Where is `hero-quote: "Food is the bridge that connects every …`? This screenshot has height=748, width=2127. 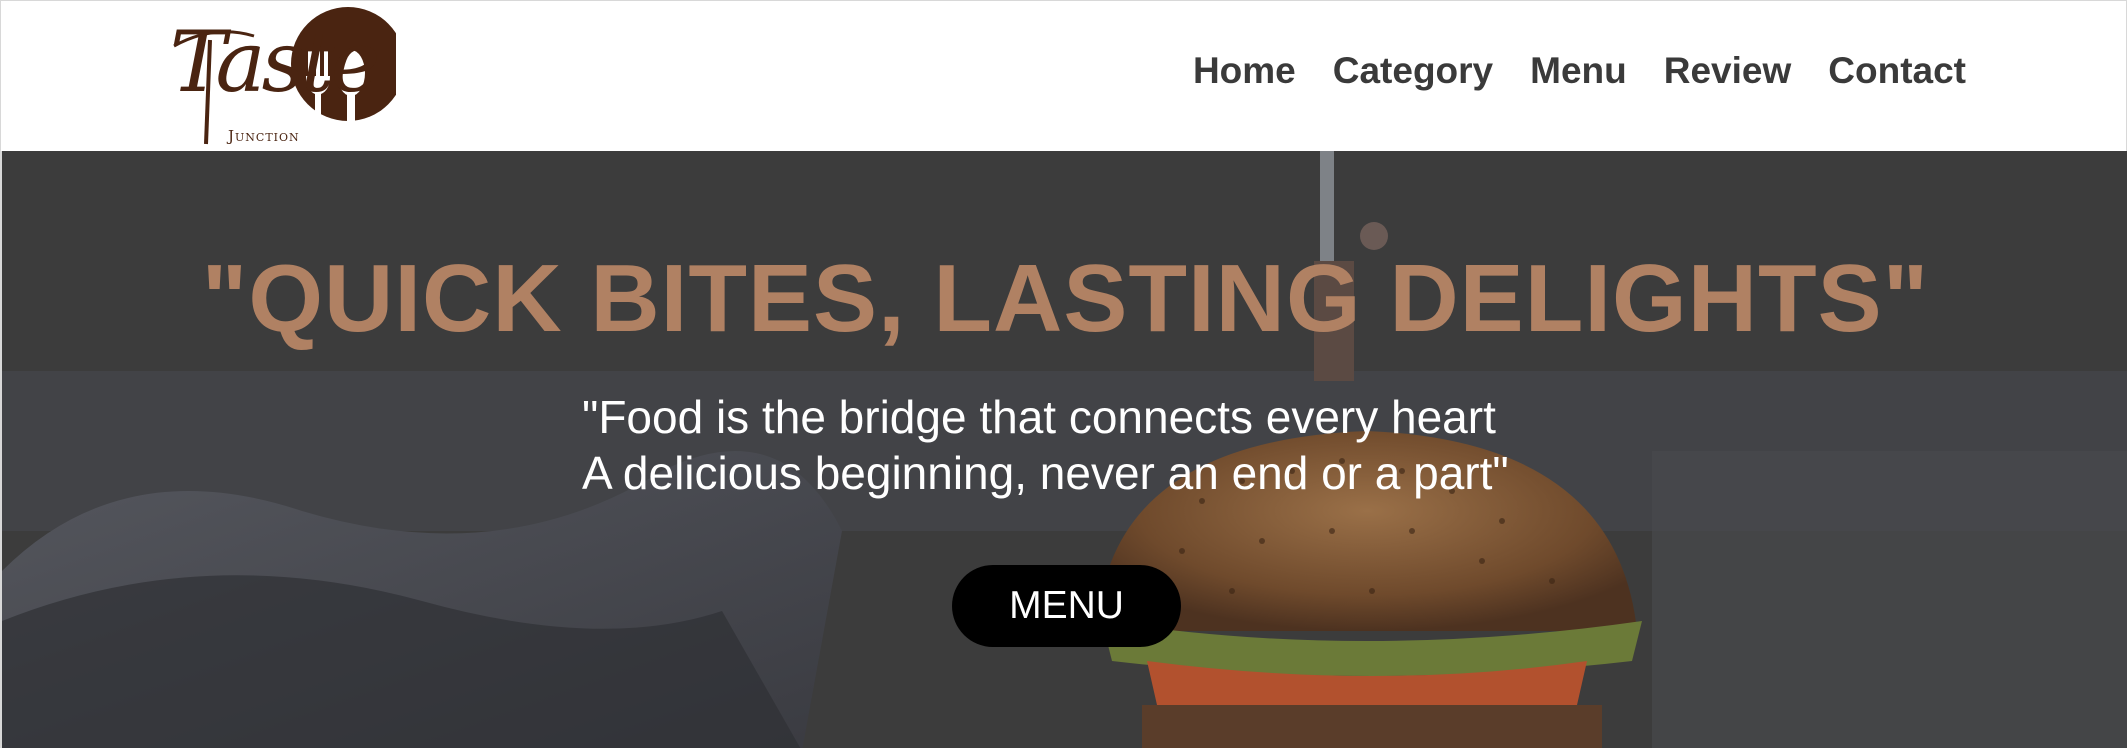 hero-quote: "Food is the bridge that connects every … is located at coordinates (1045, 445).